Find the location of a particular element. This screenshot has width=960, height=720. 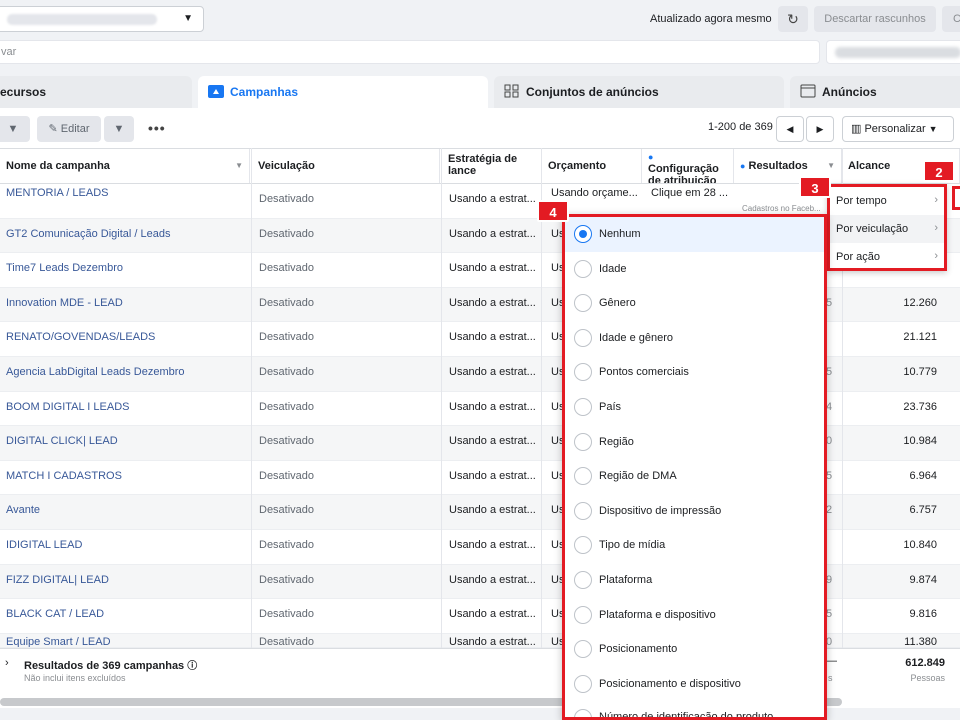

column-label: Nome da campanha is located at coordinates (58, 166).